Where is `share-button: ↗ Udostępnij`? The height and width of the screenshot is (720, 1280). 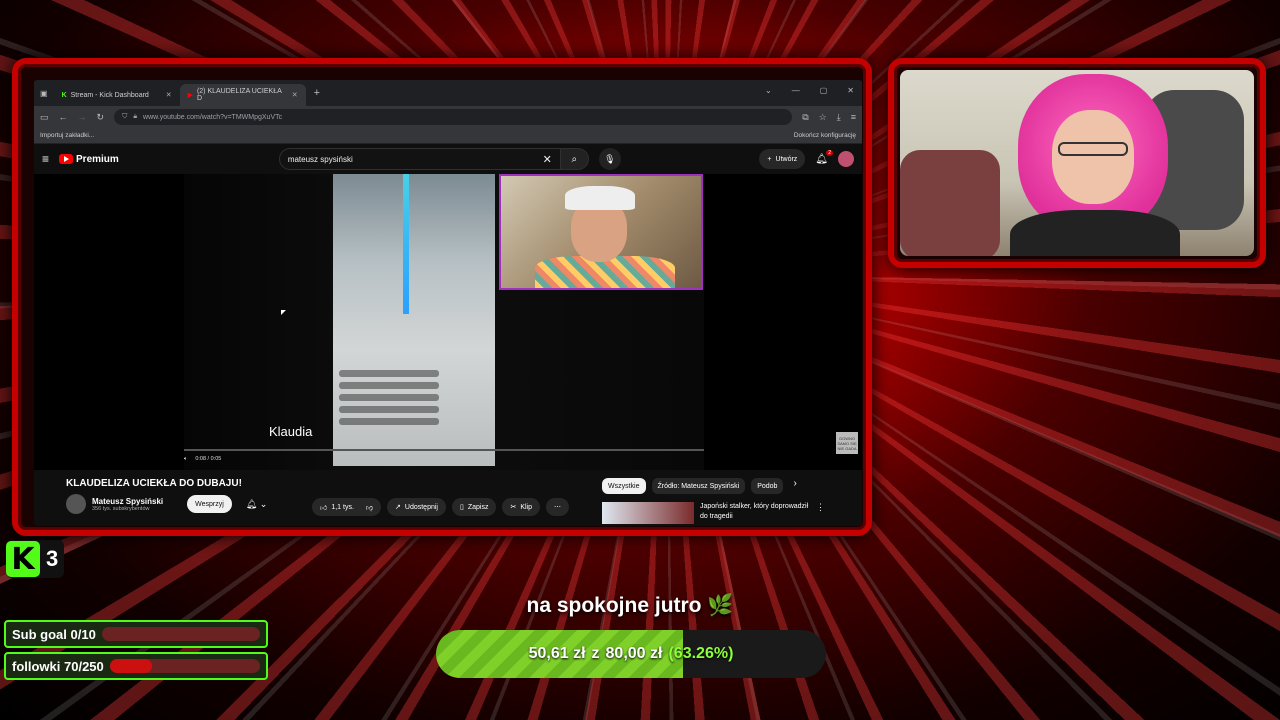 share-button: ↗ Udostępnij is located at coordinates (416, 507).